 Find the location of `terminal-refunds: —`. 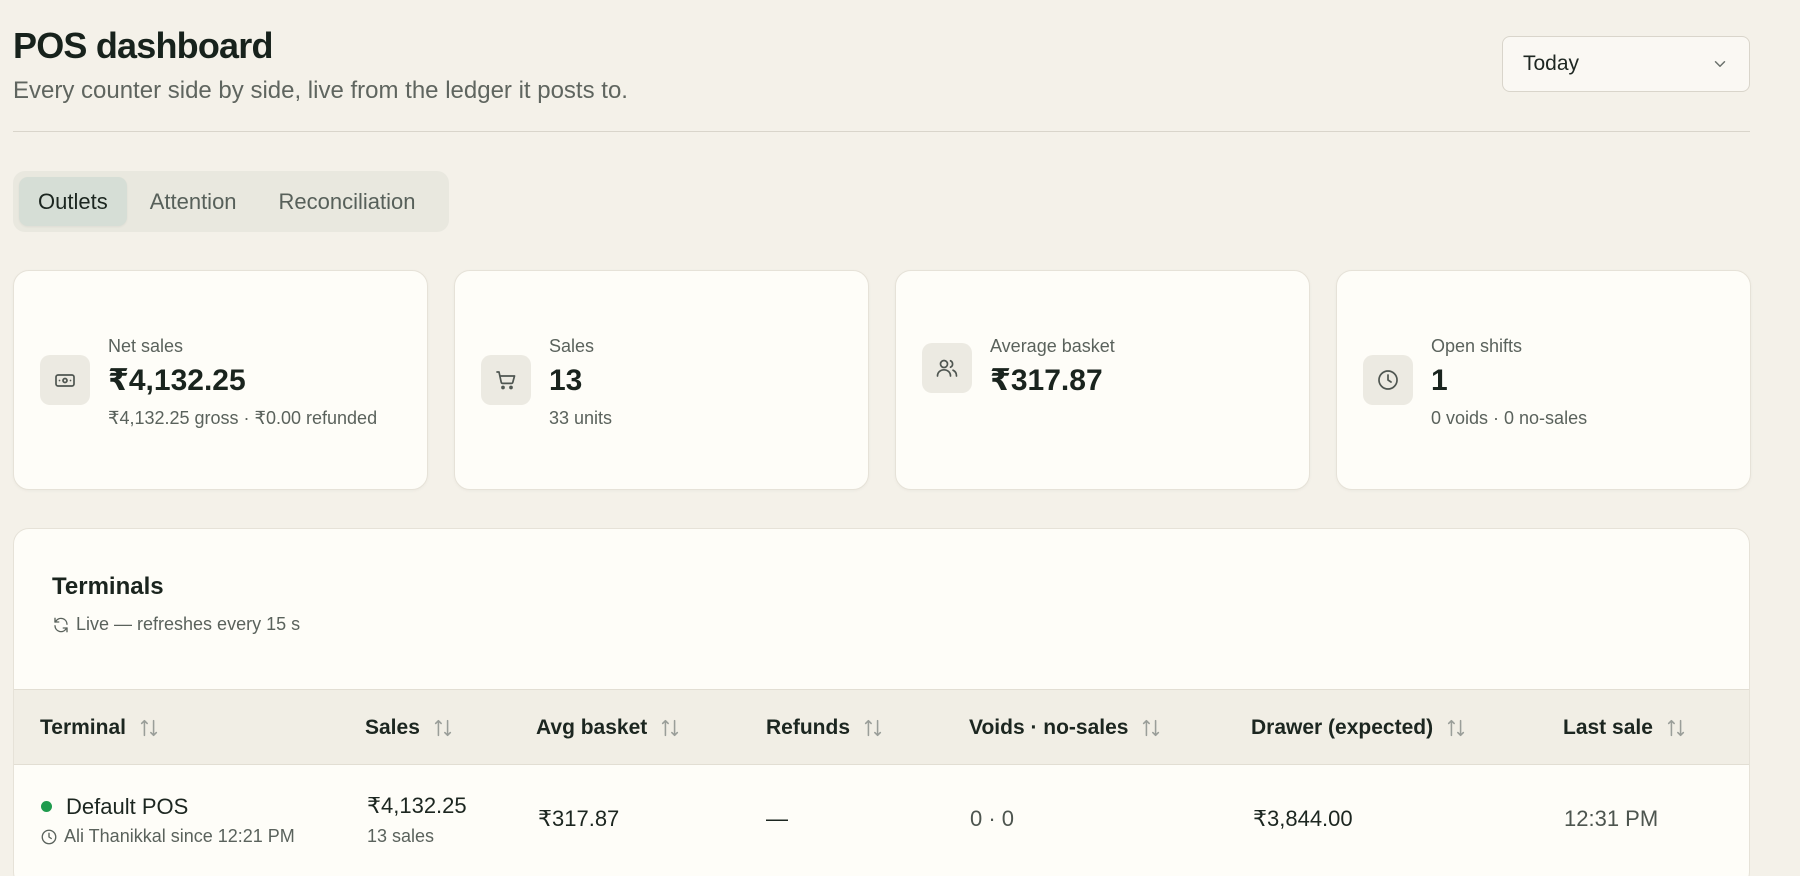

terminal-refunds: — is located at coordinates (777, 818).